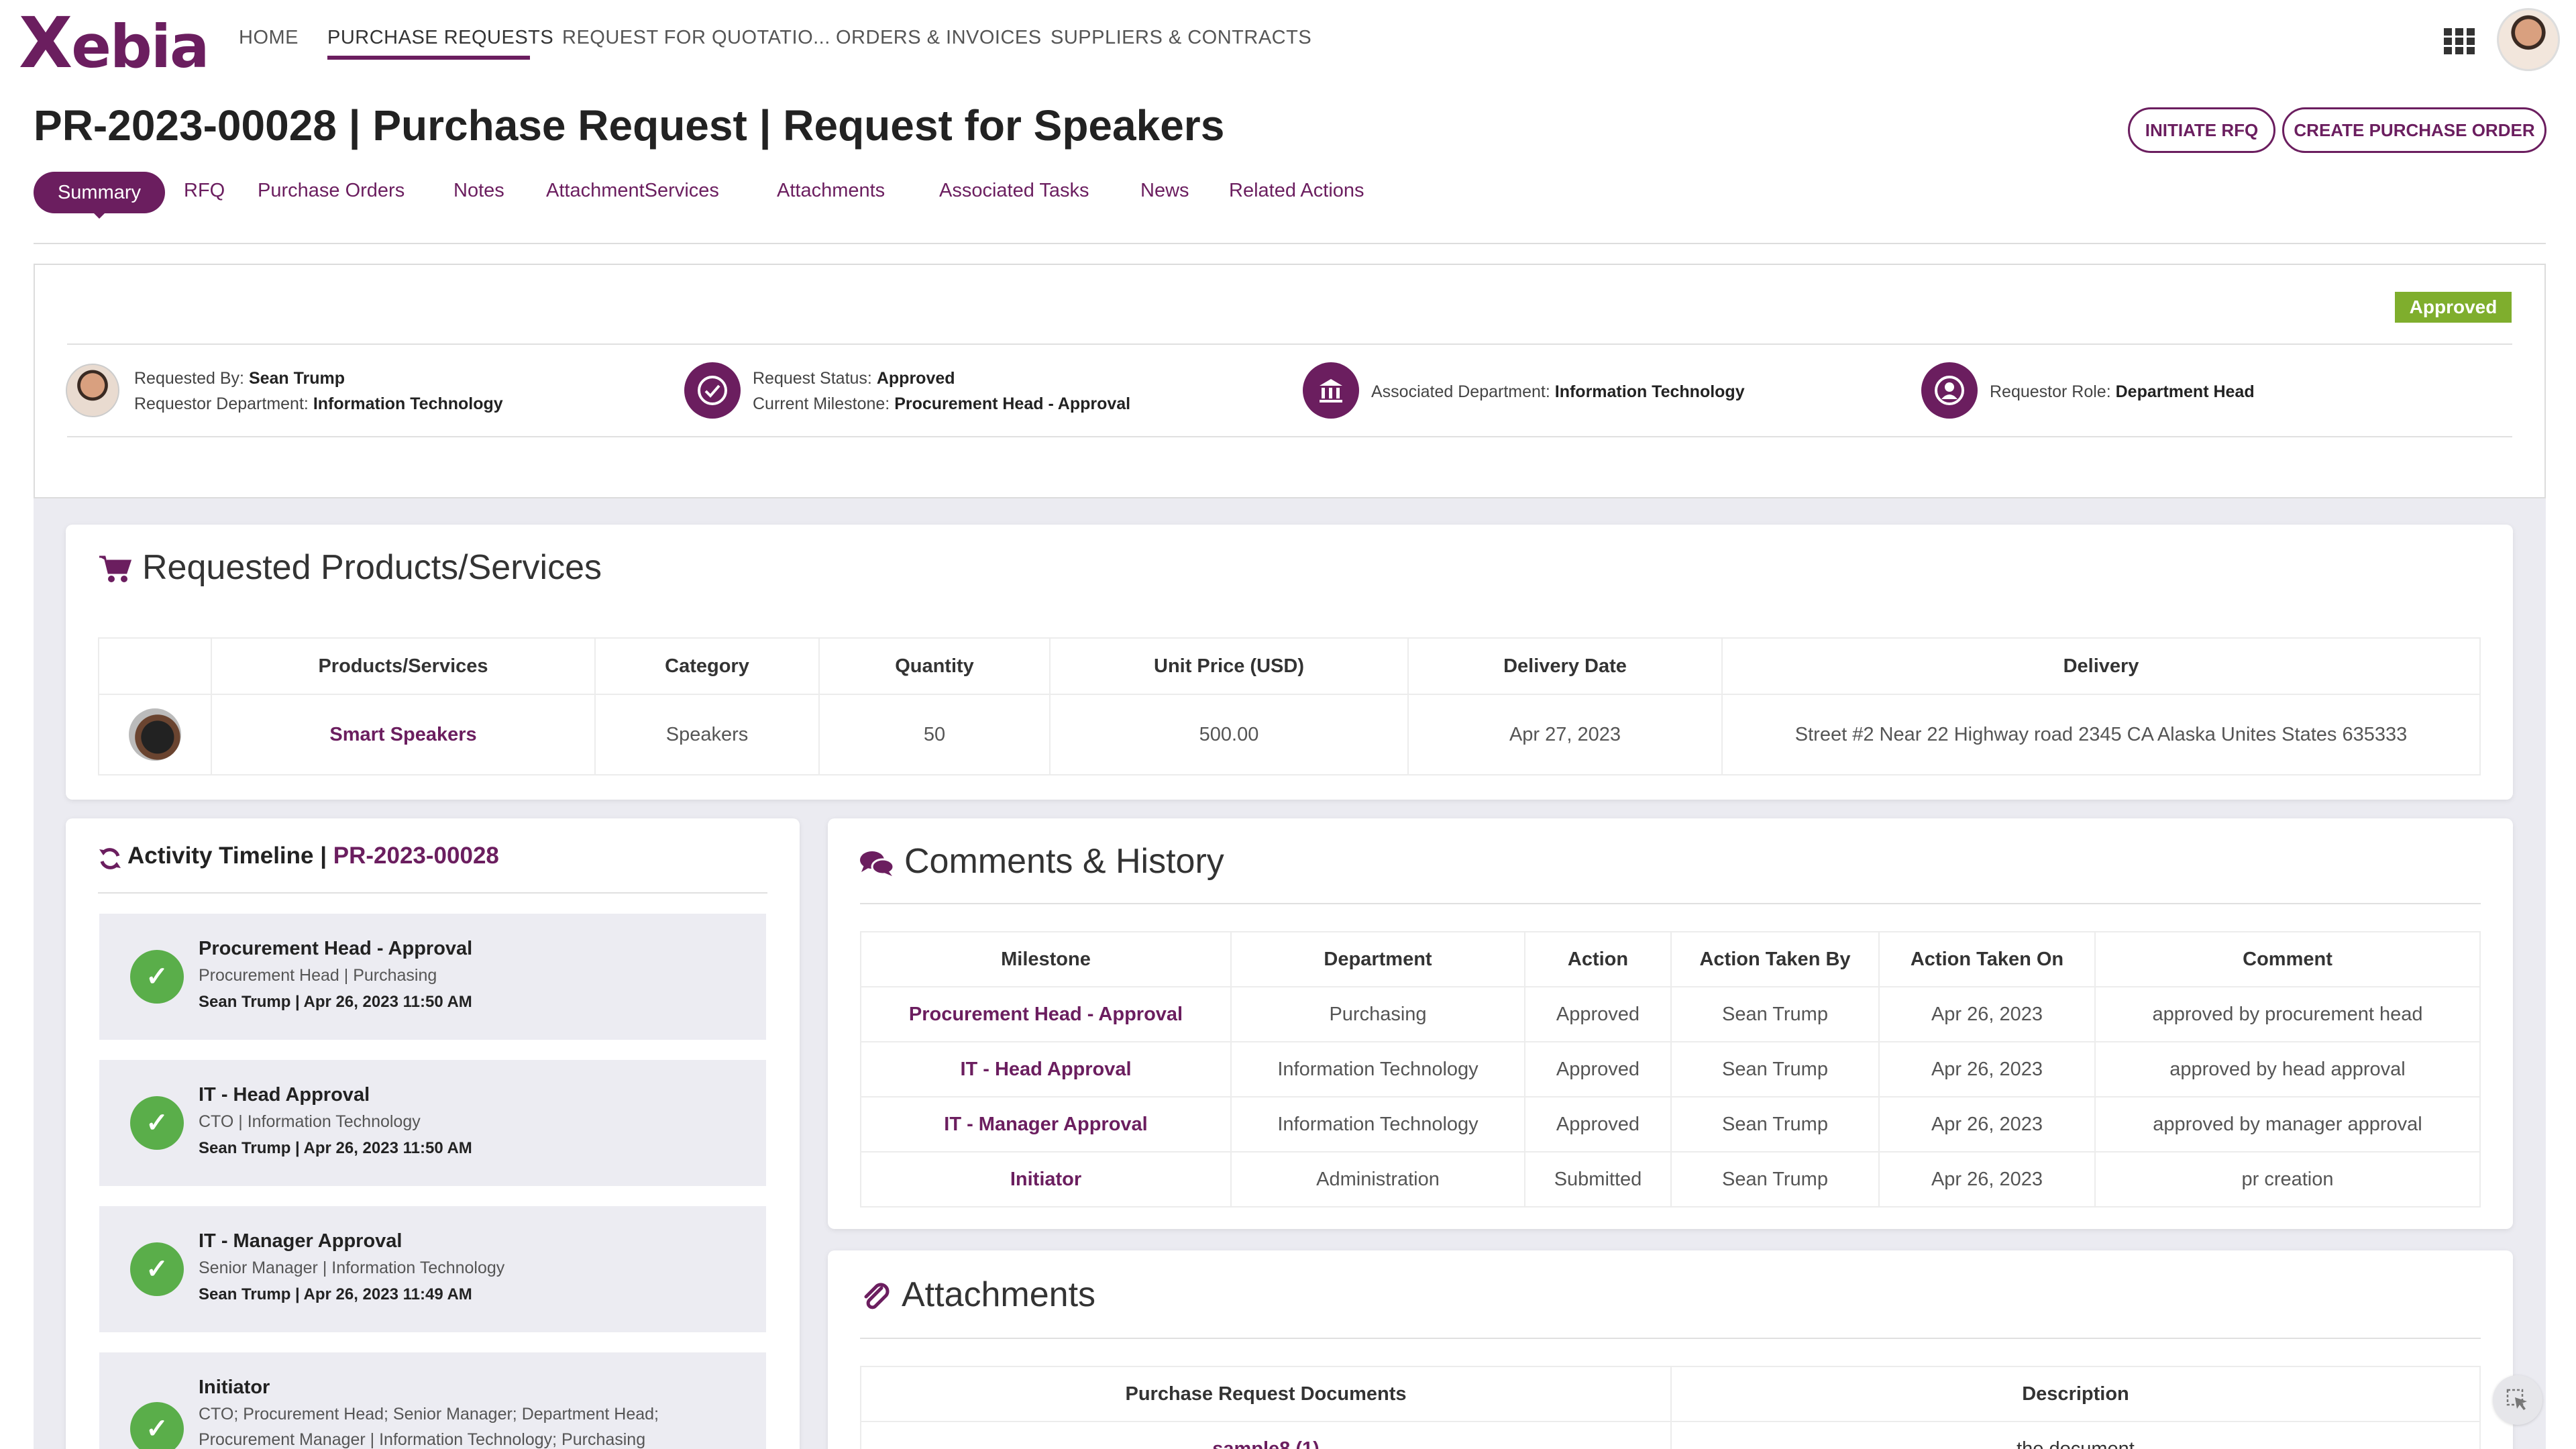 This screenshot has height=1449, width=2576. What do you see at coordinates (1598, 1179) in the screenshot?
I see `action-cell: Submitted` at bounding box center [1598, 1179].